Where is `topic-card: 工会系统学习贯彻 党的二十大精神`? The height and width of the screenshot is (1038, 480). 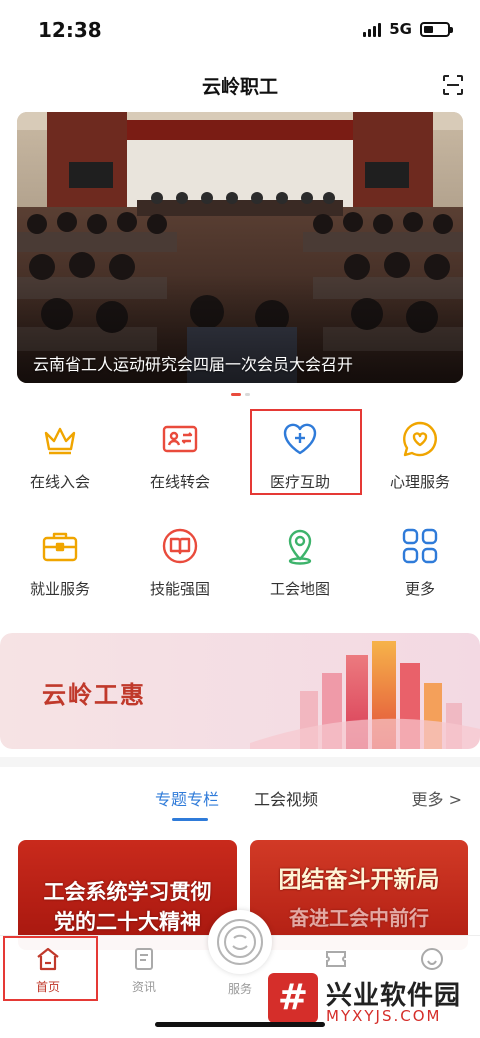 topic-card: 工会系统学习贯彻 党的二十大精神 is located at coordinates (127, 895).